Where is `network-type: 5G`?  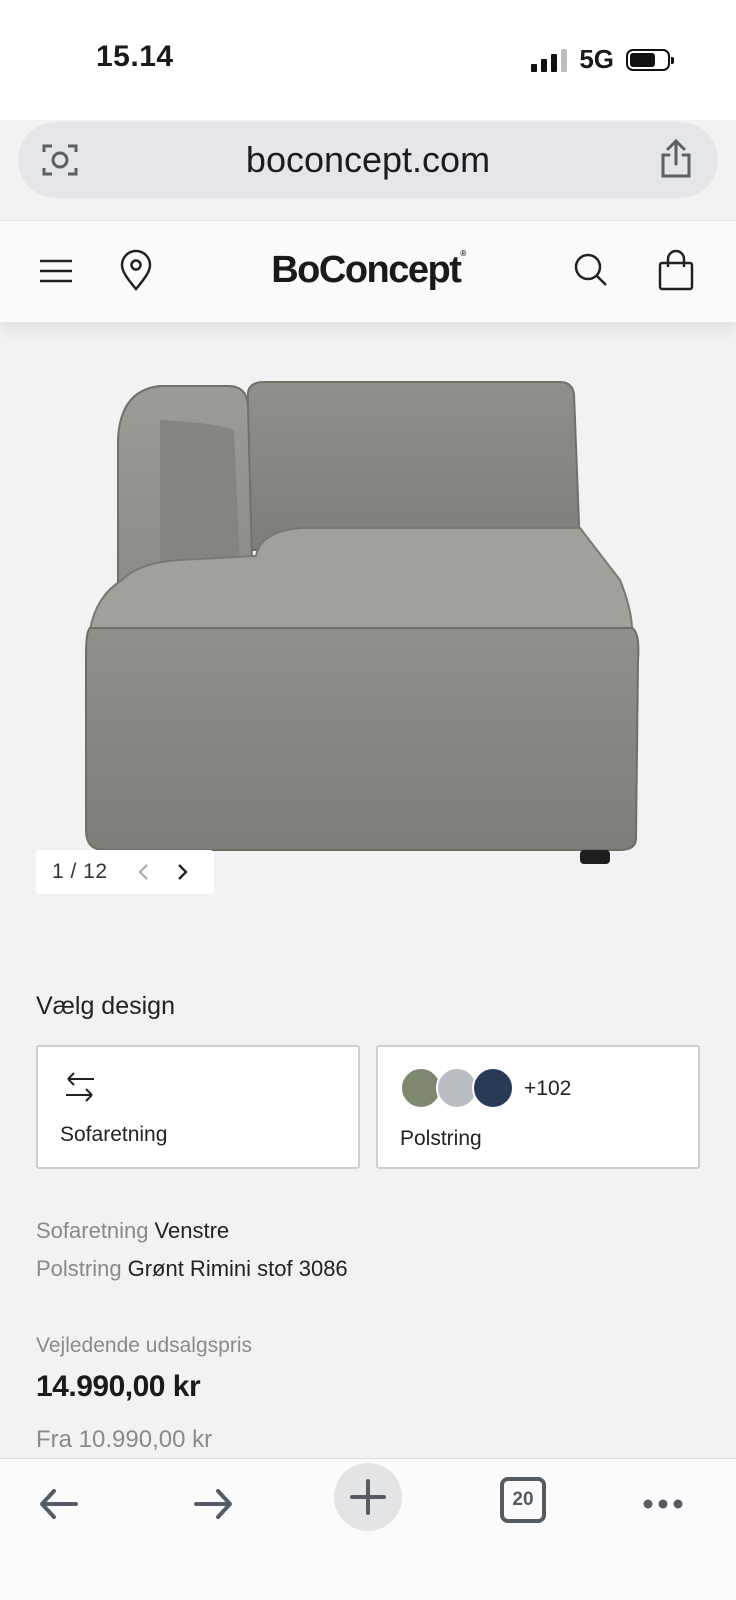 network-type: 5G is located at coordinates (596, 59).